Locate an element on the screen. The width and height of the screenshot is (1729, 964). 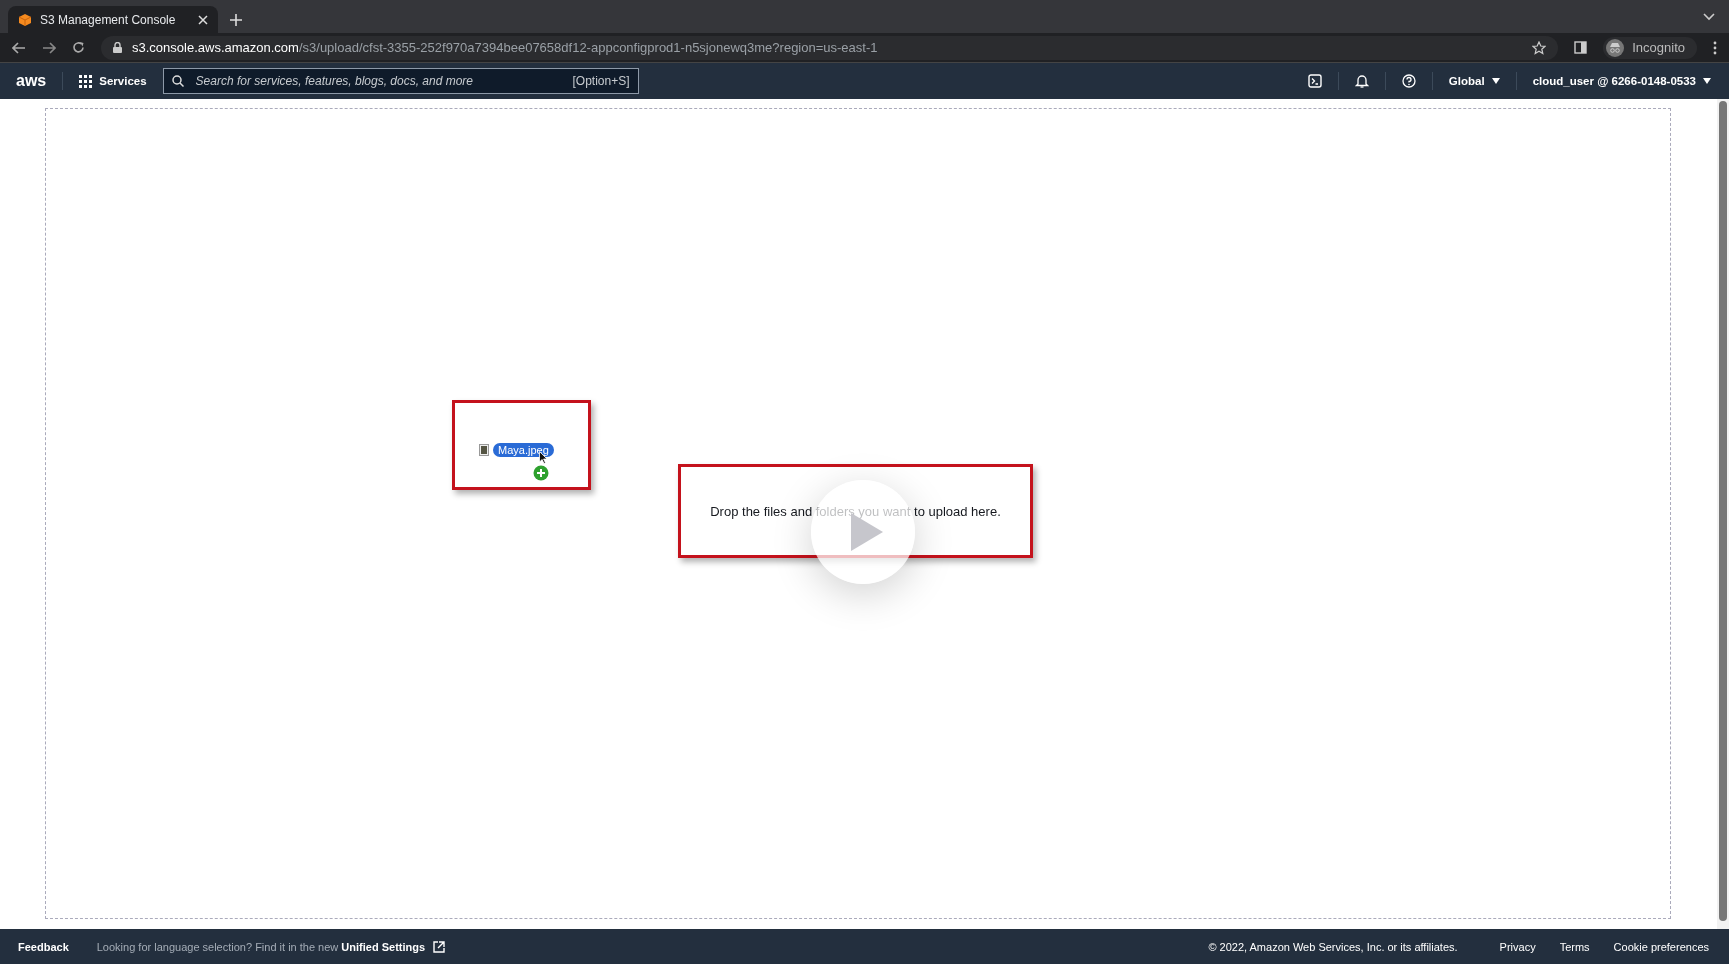
reload-icon is located at coordinates (78, 47).